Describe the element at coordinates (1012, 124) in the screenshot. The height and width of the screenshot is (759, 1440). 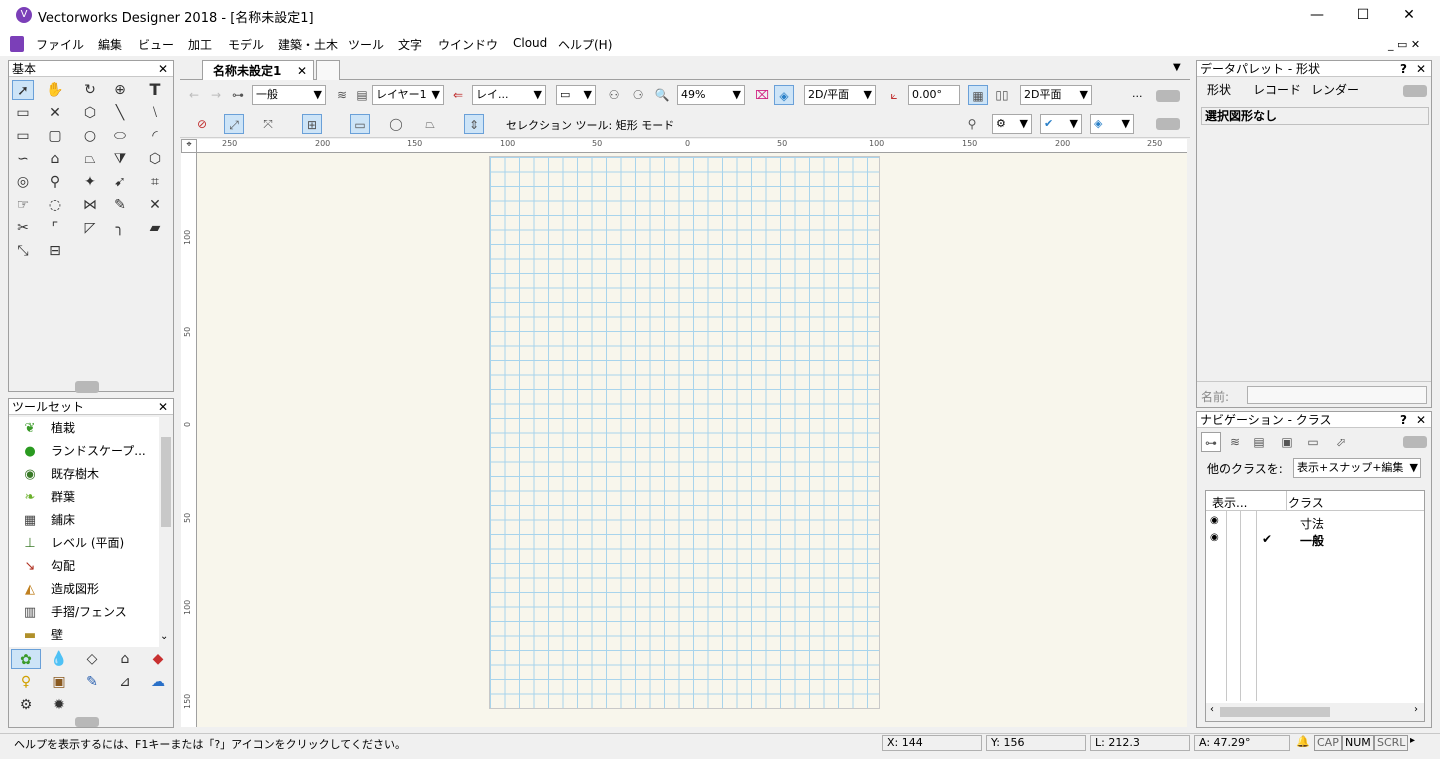
I see `preferences-select: ⚙ ▼` at that location.